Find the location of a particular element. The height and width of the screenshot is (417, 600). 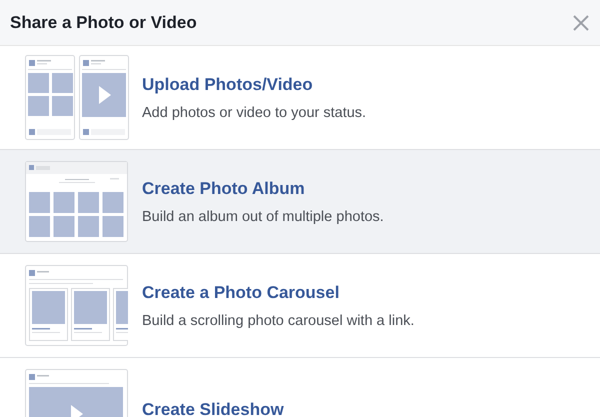

option-title: Create a Photo Carousel is located at coordinates (278, 292).